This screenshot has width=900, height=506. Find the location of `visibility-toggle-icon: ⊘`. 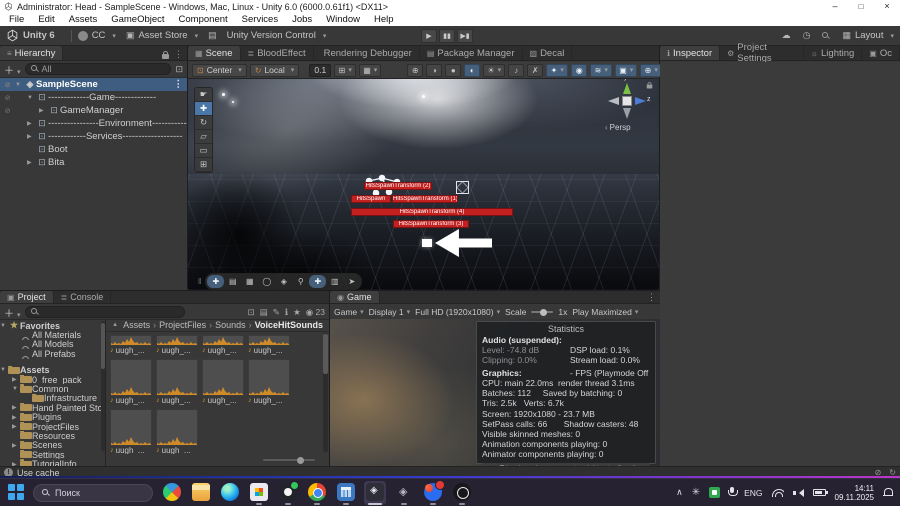

visibility-toggle-icon: ⊘ is located at coordinates (7, 98).